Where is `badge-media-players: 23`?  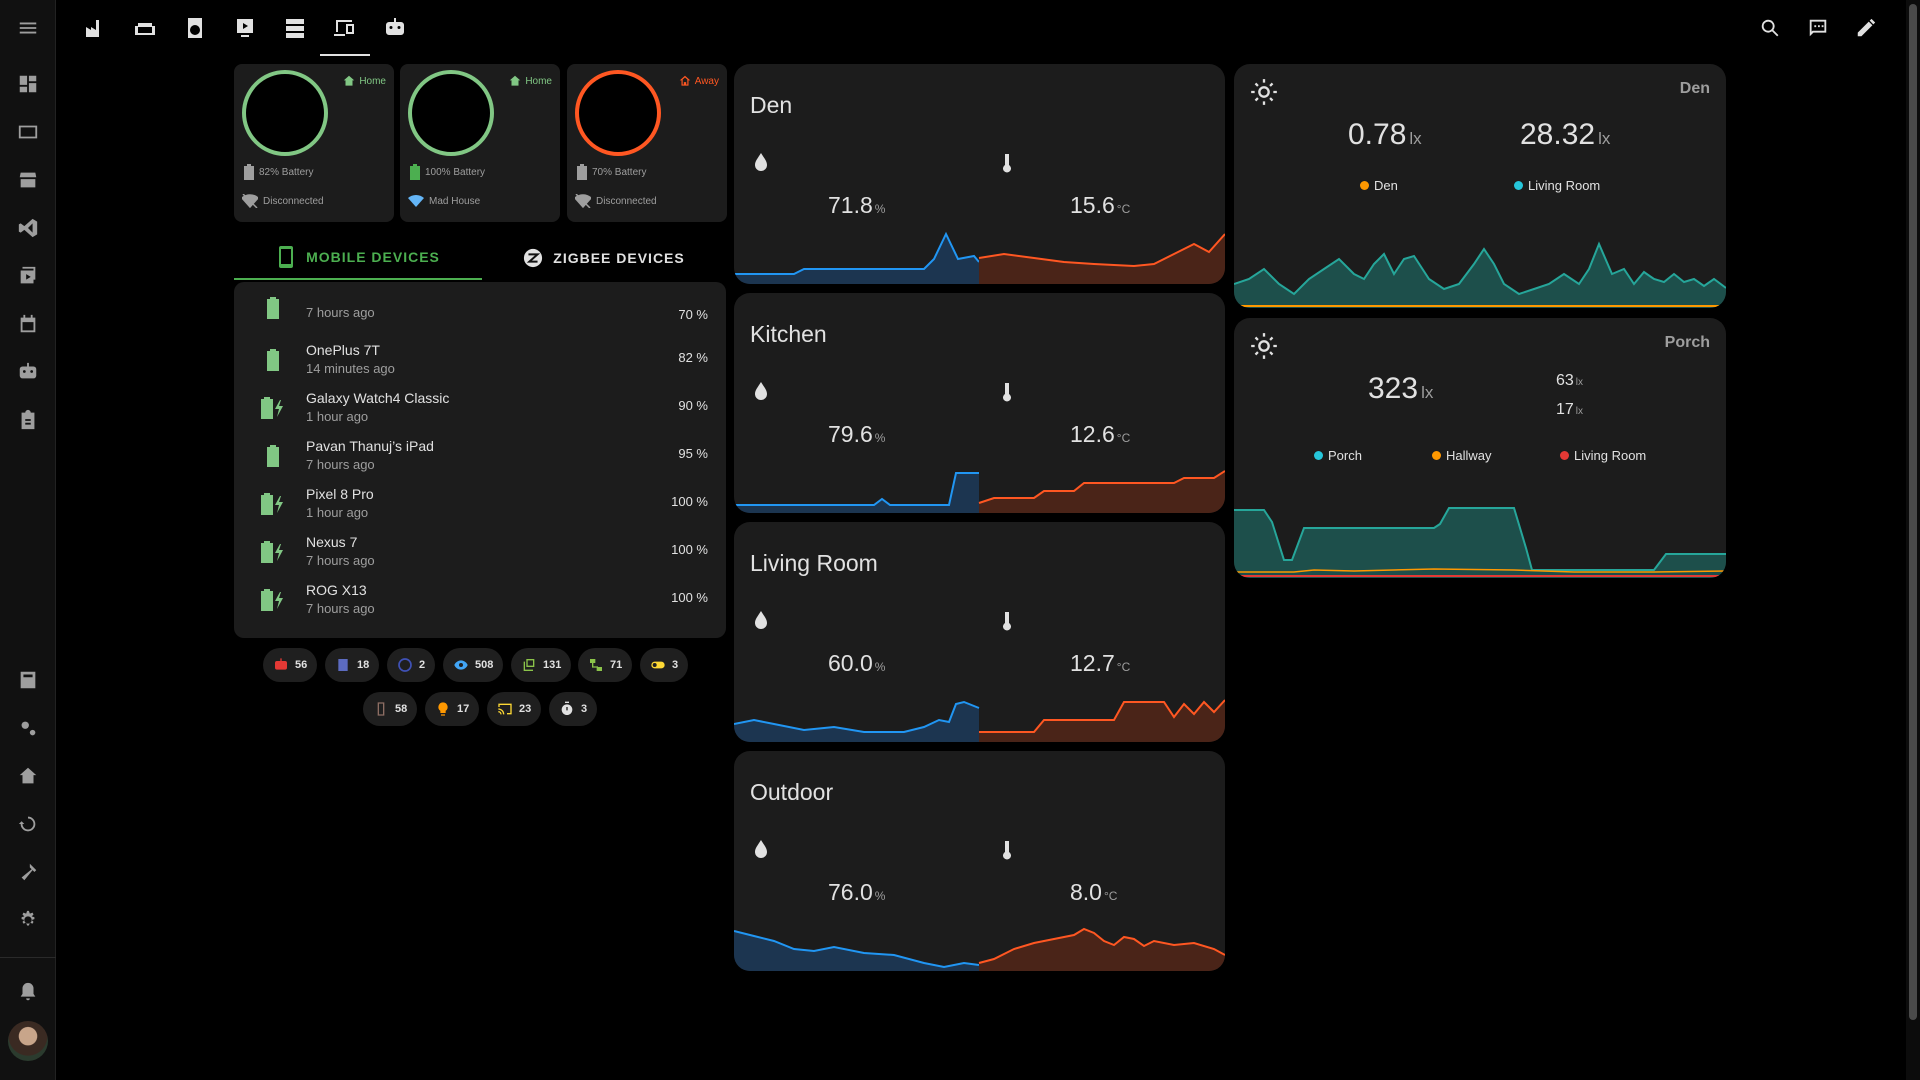 badge-media-players: 23 is located at coordinates (514, 709).